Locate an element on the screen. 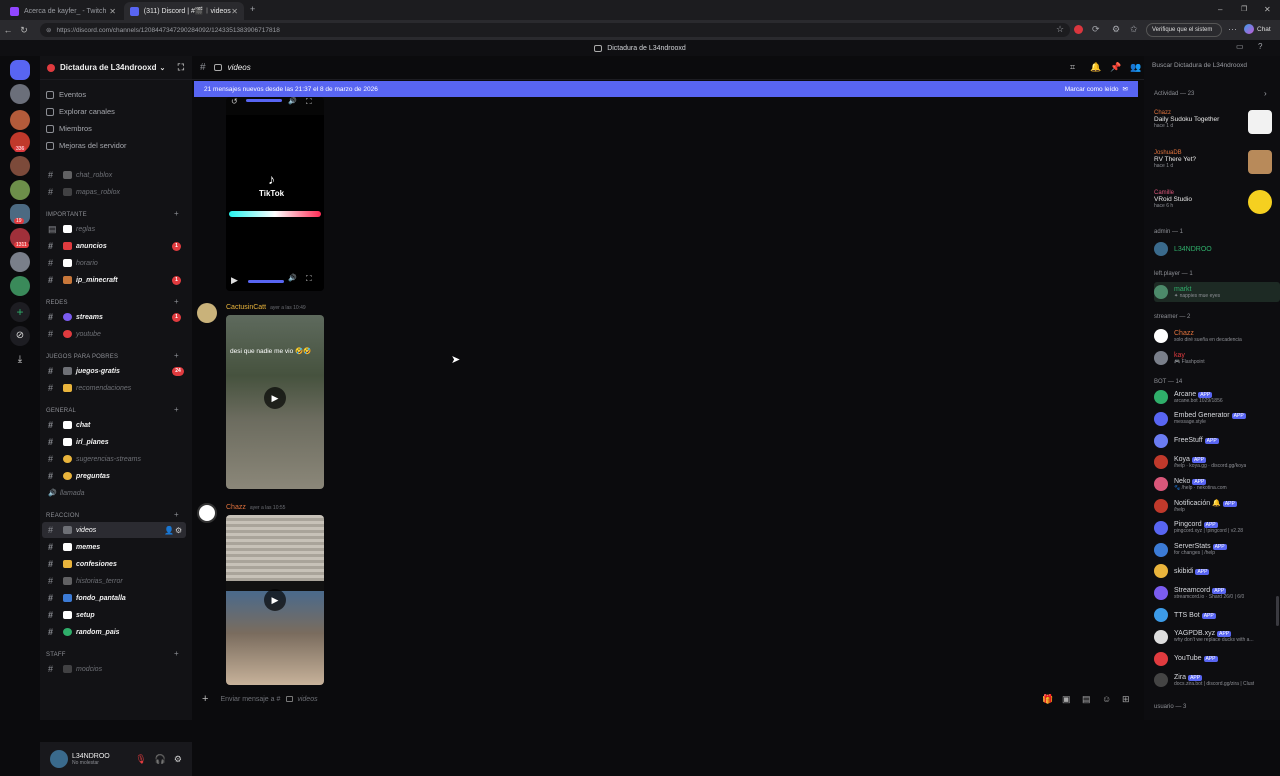  direct-messages-icon is located at coordinates (20, 70).